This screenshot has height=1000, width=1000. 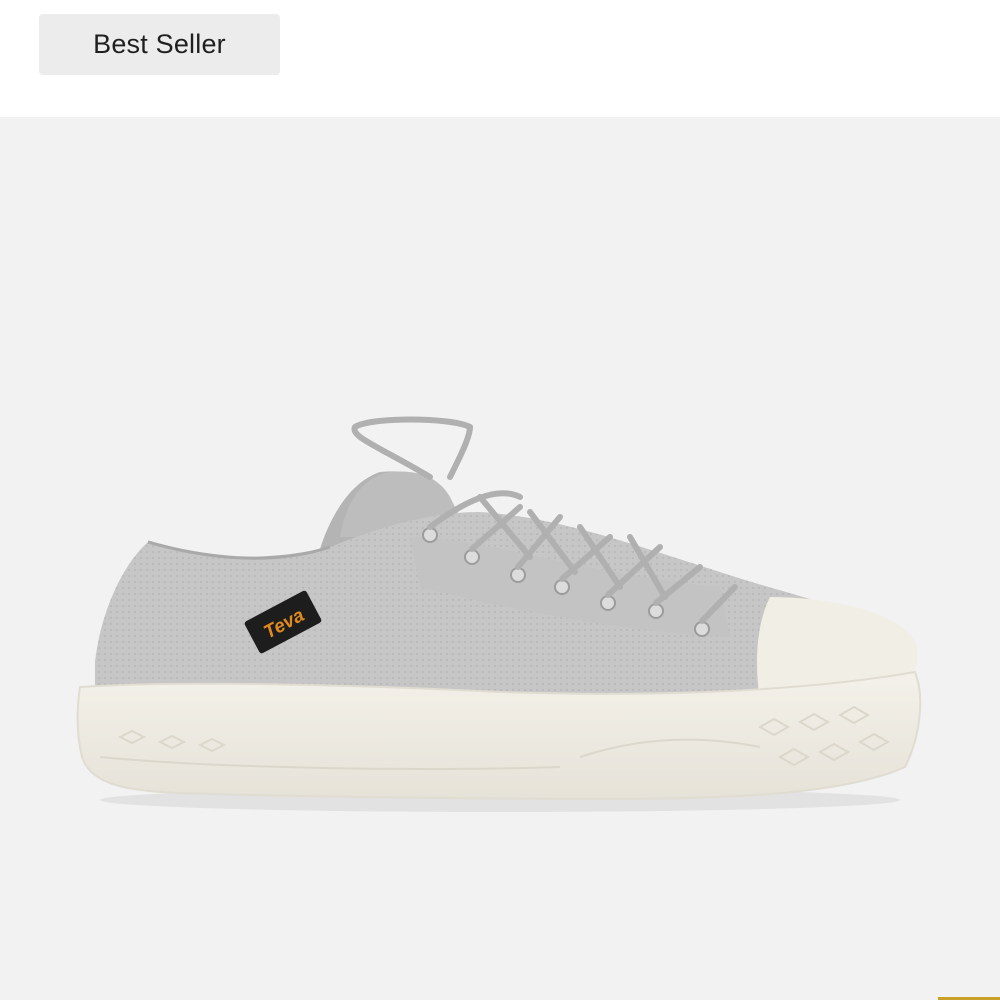 I want to click on shoe-sole, so click(x=499, y=735).